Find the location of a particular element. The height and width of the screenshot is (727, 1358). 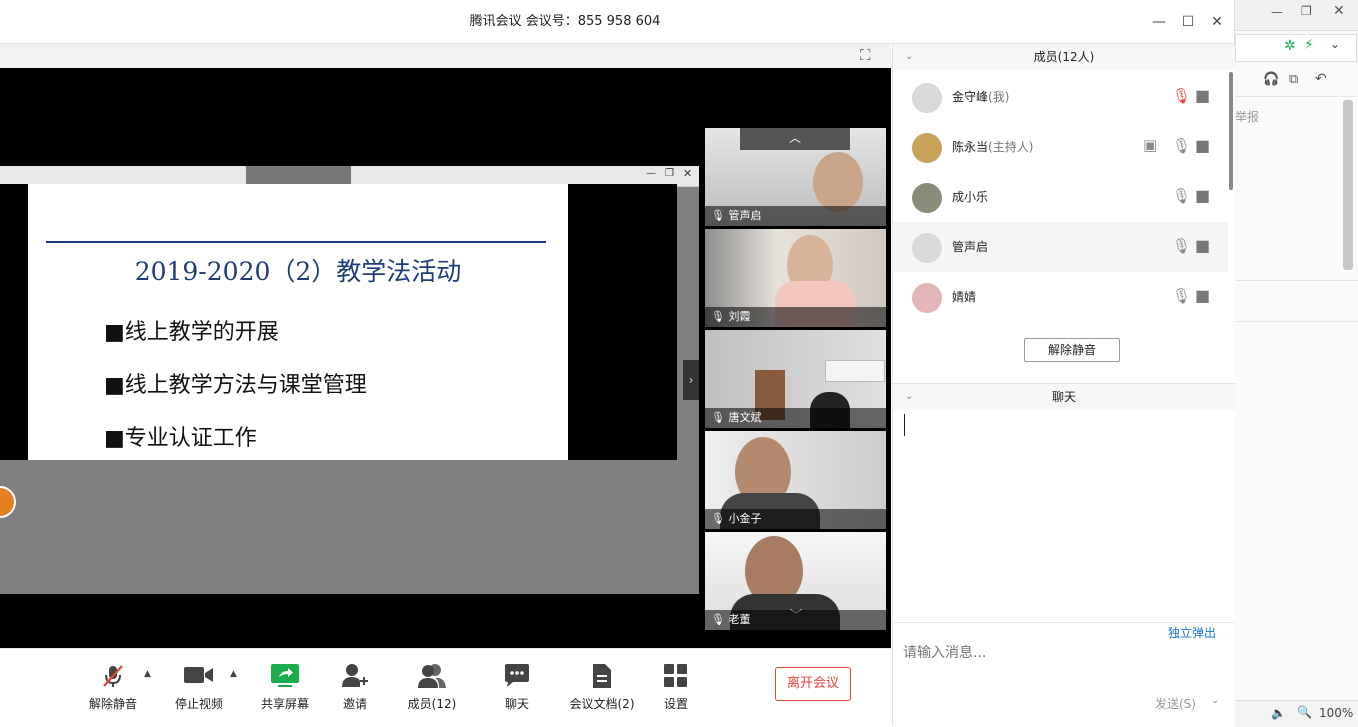

invite-button: 邀请 is located at coordinates (355, 688).